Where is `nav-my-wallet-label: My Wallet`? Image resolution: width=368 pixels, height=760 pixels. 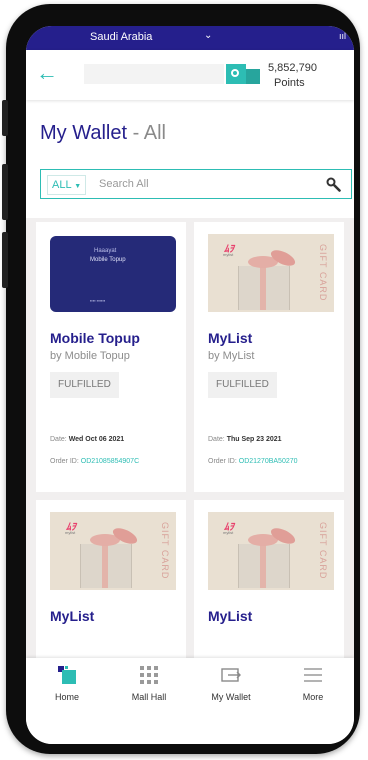 nav-my-wallet-label: My Wallet is located at coordinates (231, 697).